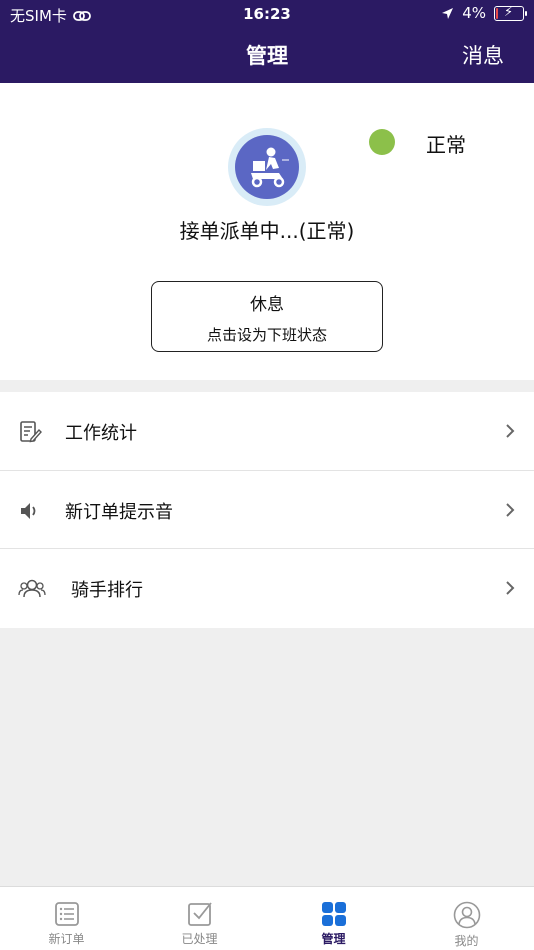  I want to click on battery-icon: ⚡, so click(510, 12).